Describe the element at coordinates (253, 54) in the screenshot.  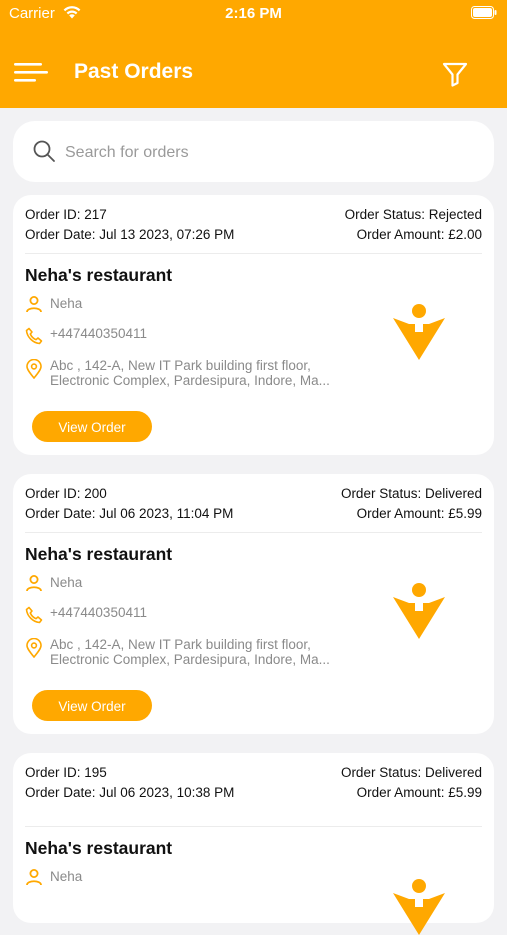
I see `app-header: Carrier 2:16 PM Past Orders` at that location.